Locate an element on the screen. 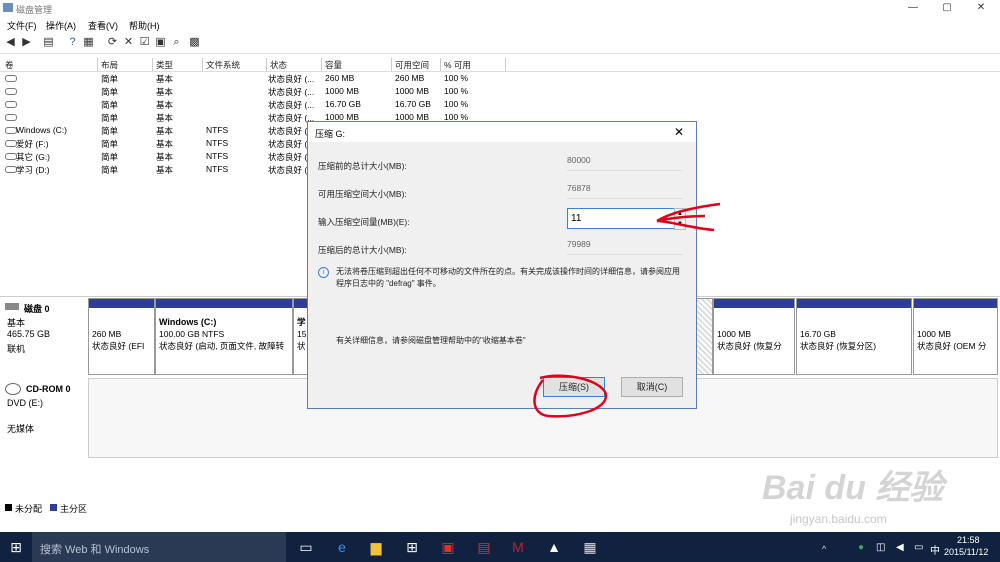 This screenshot has width=1000, height=562. col-capacity: 容量 is located at coordinates (333, 65).